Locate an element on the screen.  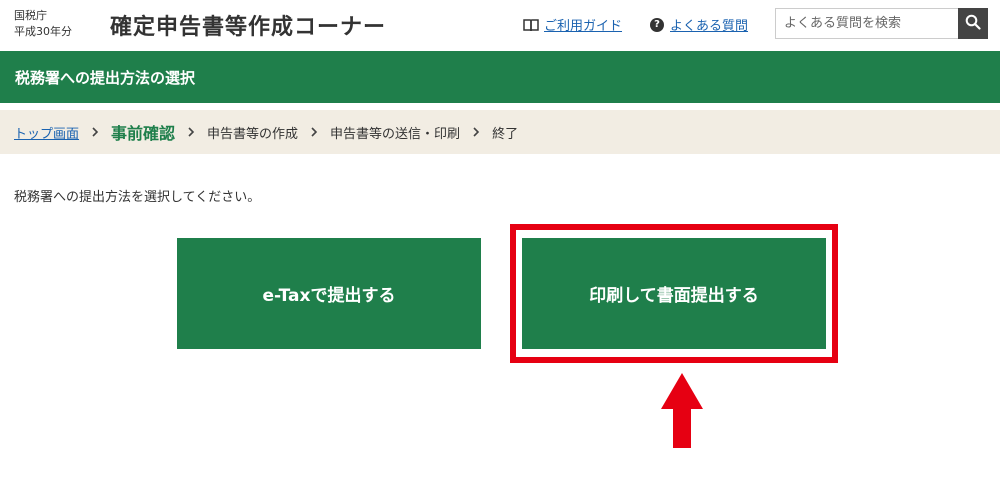
arrow-up-icon is located at coordinates (682, 410).